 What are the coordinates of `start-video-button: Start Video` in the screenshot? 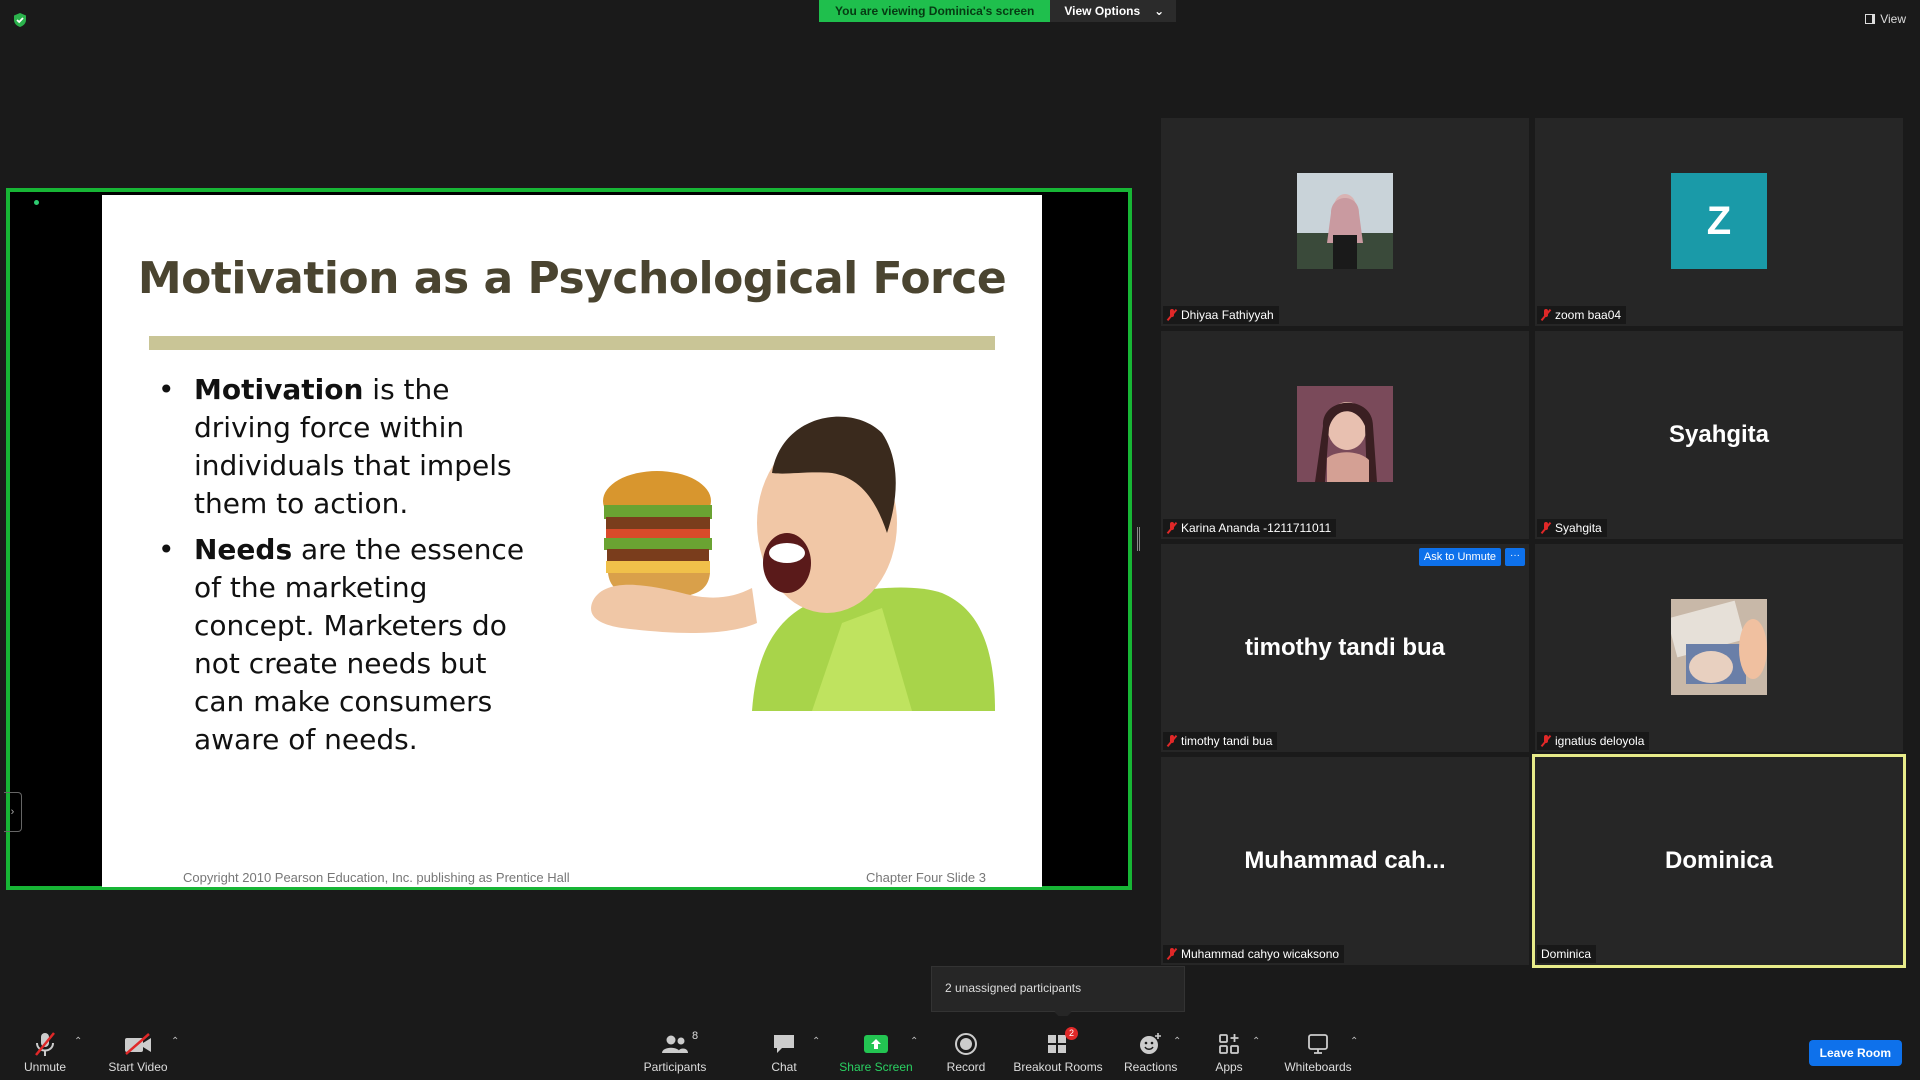 It's located at (138, 1052).